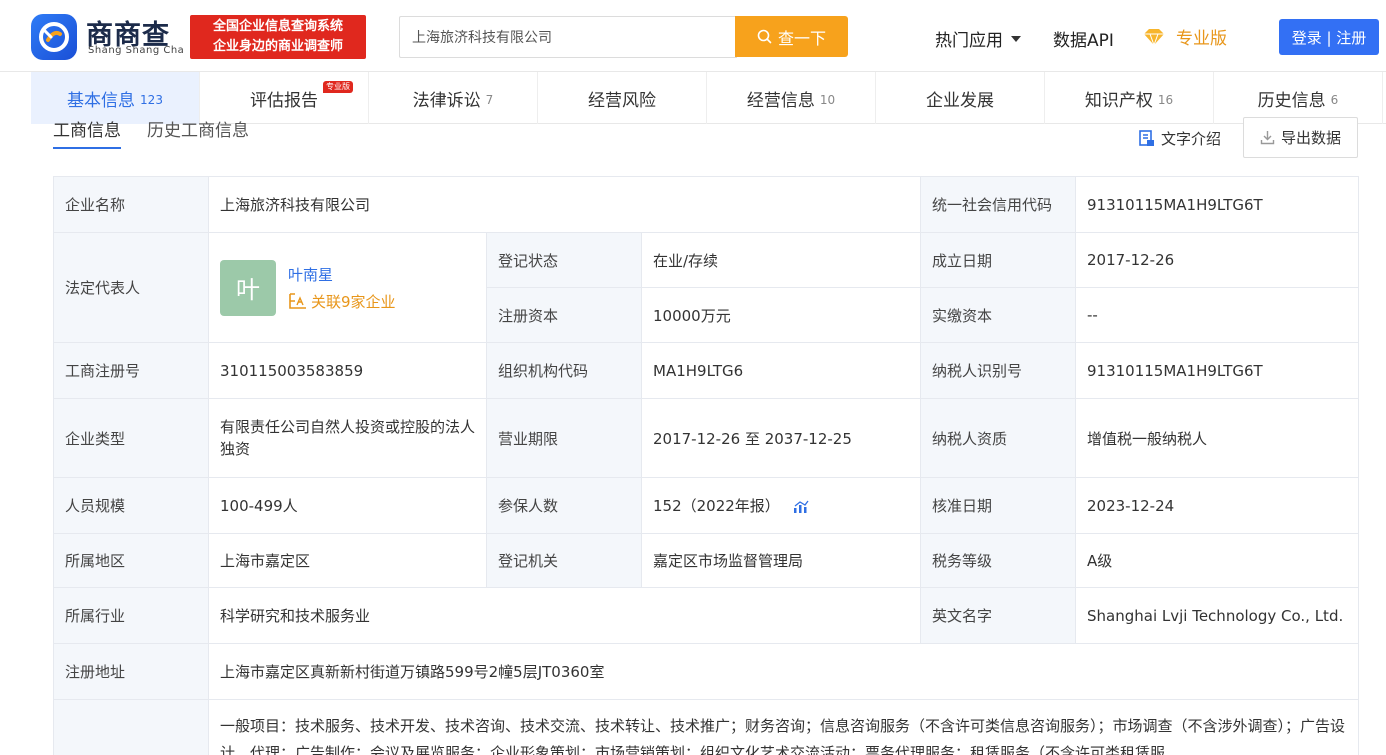  Describe the element at coordinates (489, 99) in the screenshot. I see `tab-count: 7` at that location.